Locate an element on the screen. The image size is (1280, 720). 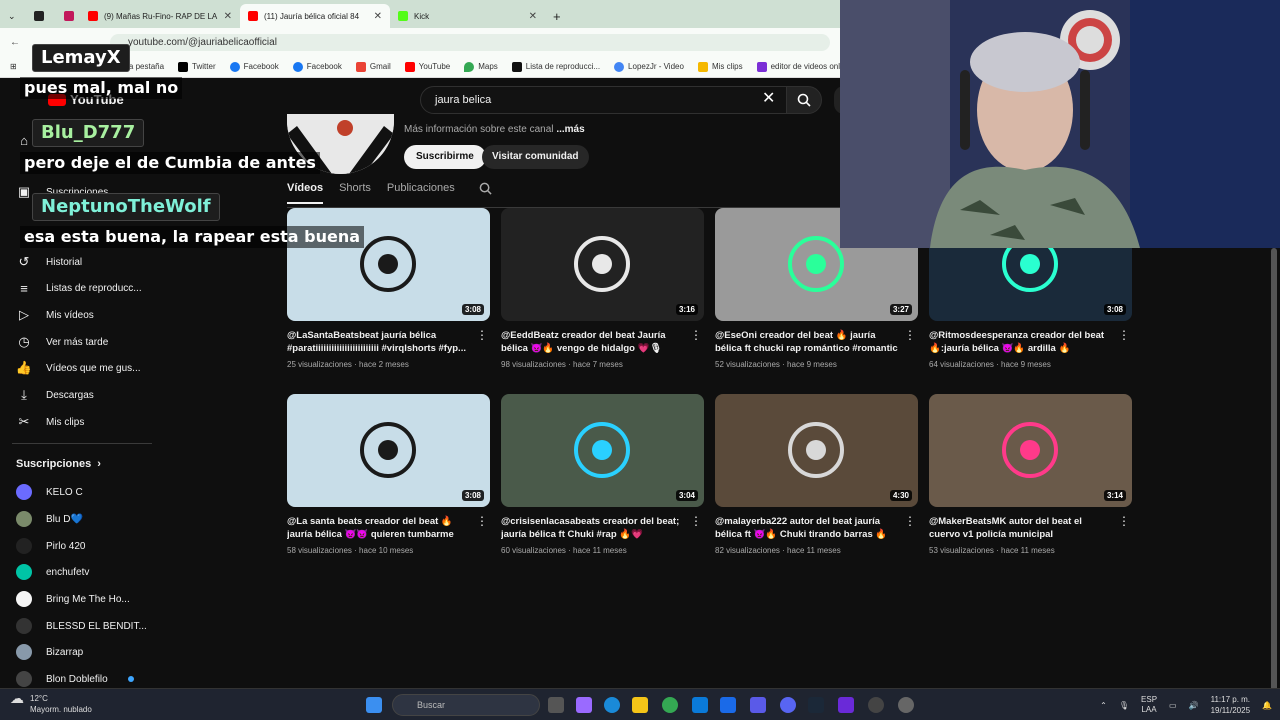
subscription-item: Blu D💙 is located at coordinates (49, 519).